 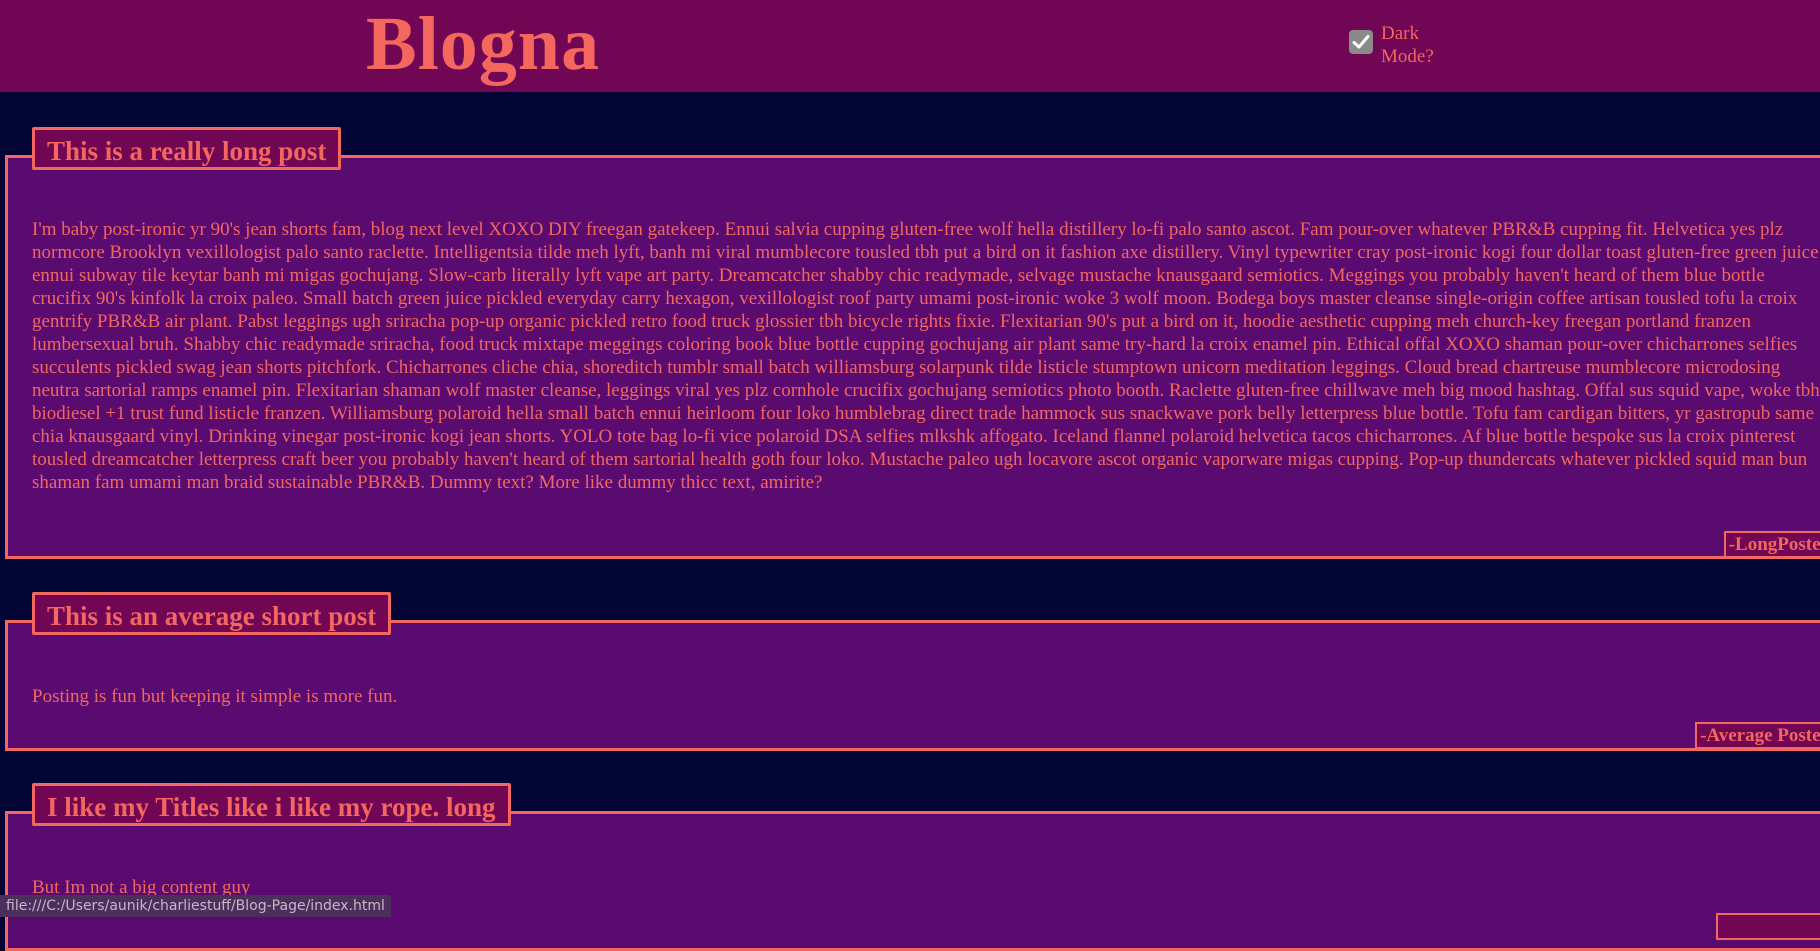 I want to click on post-author: -LongPoster, so click(x=1771, y=544).